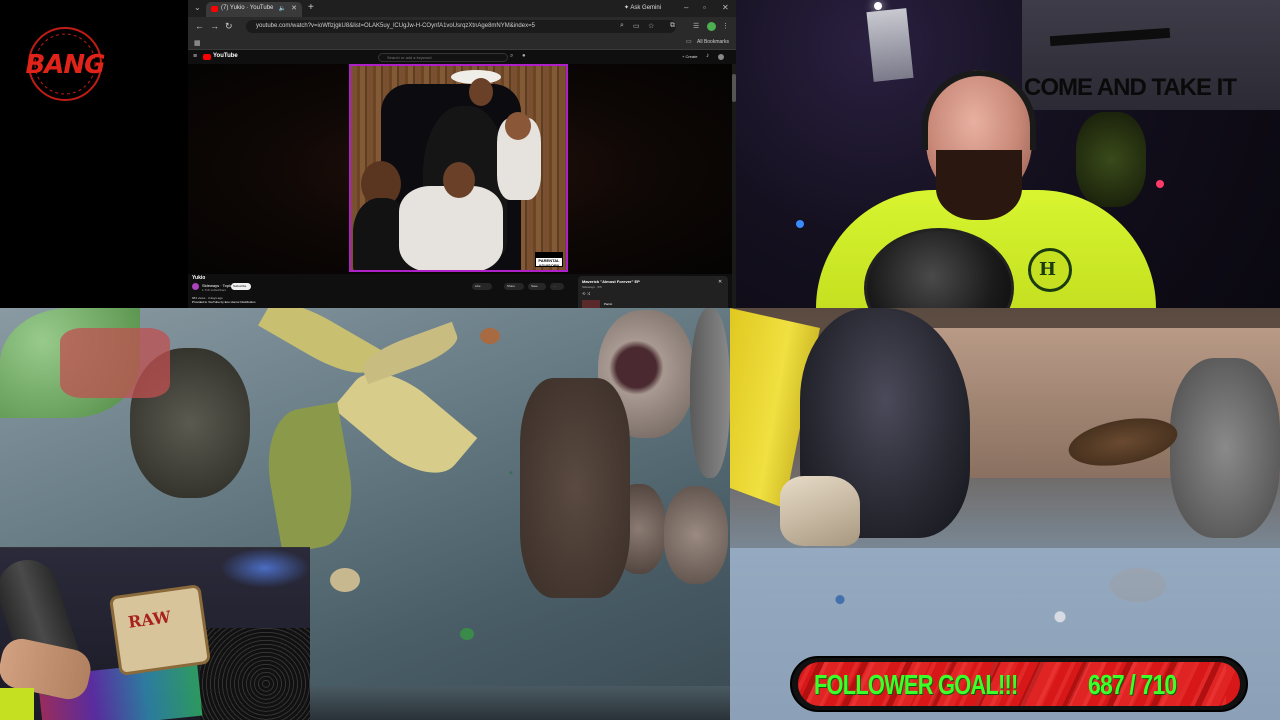  What do you see at coordinates (345, 580) in the screenshot?
I see `shell-piece` at bounding box center [345, 580].